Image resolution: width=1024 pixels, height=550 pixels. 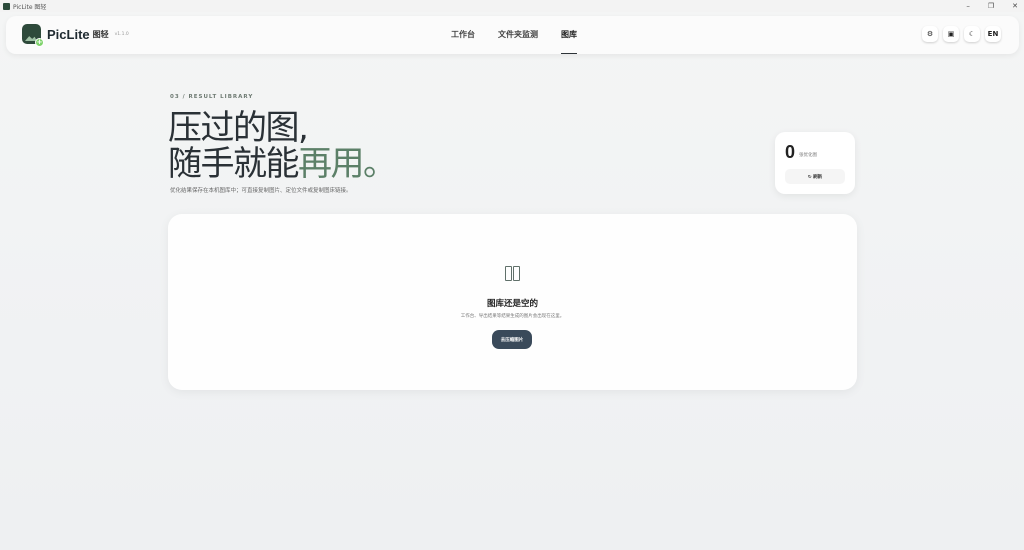 What do you see at coordinates (512, 339) in the screenshot?
I see `go-compress-button: 去压缩图片` at bounding box center [512, 339].